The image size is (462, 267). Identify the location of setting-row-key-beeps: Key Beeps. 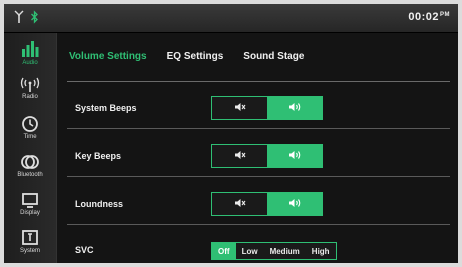
(258, 157).